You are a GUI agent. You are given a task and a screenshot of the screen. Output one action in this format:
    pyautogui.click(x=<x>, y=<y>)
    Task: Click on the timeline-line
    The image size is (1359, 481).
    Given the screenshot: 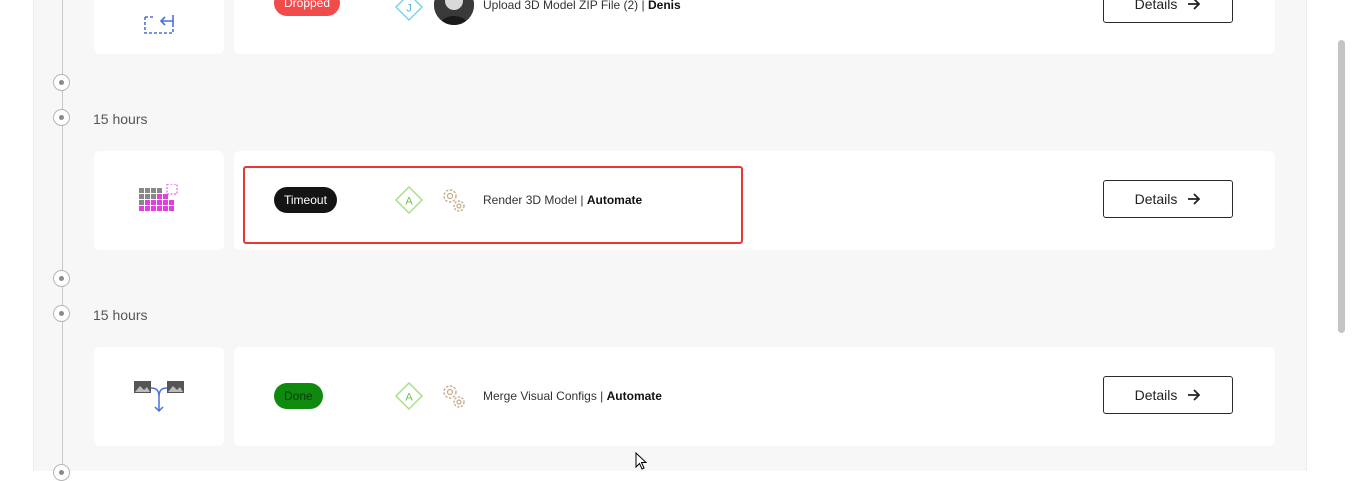 What is the action you would take?
    pyautogui.click(x=62, y=235)
    